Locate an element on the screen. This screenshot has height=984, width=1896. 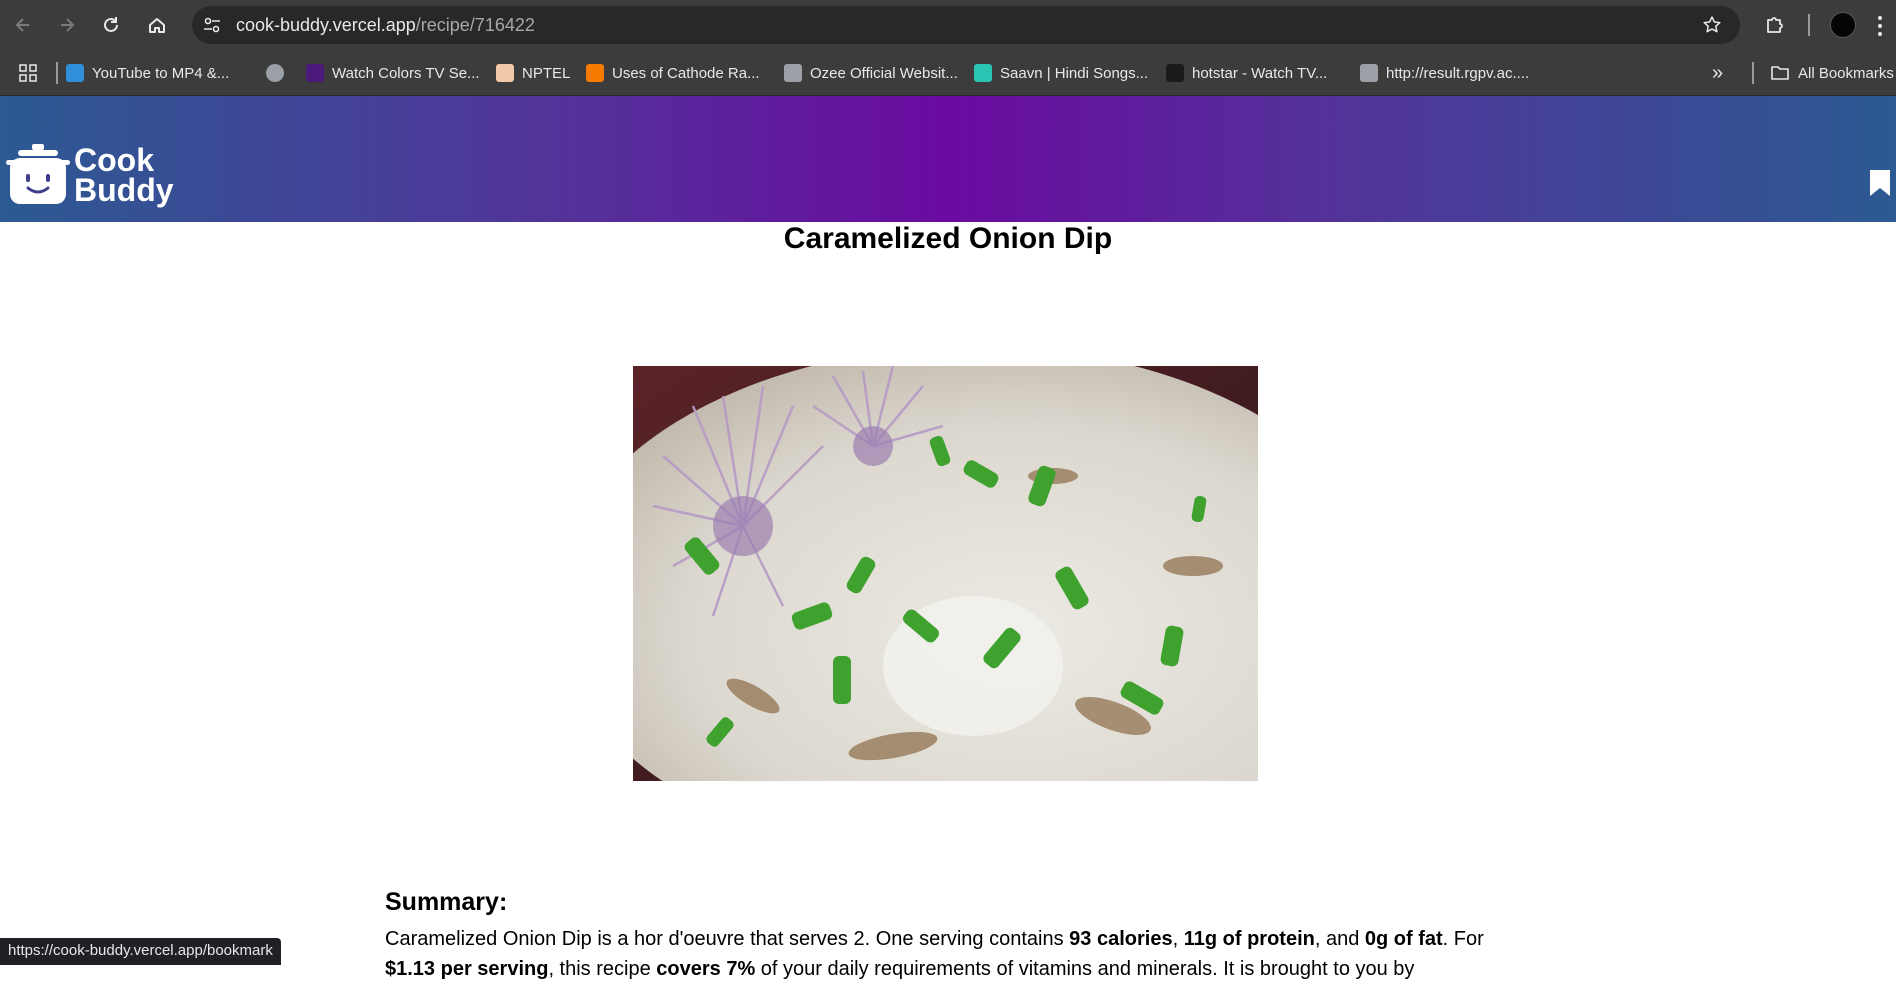
bookmark-item is located at coordinates (275, 73).